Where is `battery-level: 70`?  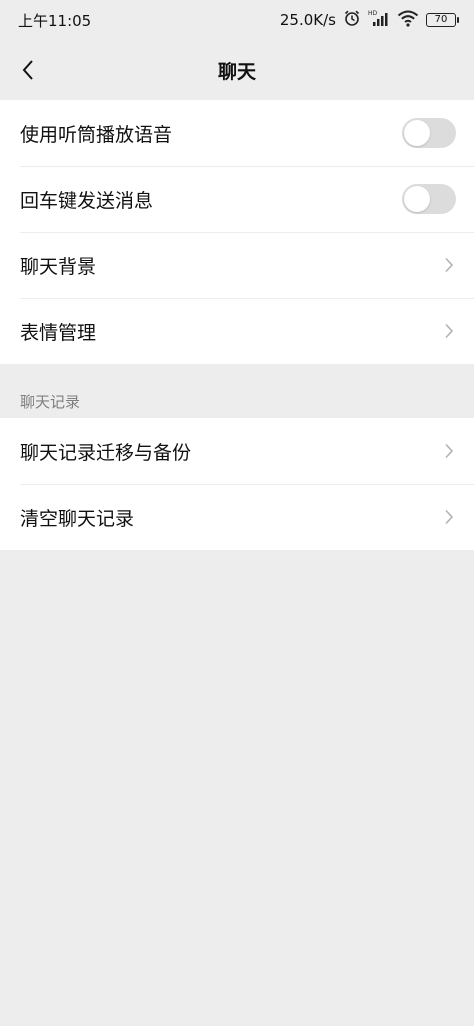 battery-level: 70 is located at coordinates (441, 19).